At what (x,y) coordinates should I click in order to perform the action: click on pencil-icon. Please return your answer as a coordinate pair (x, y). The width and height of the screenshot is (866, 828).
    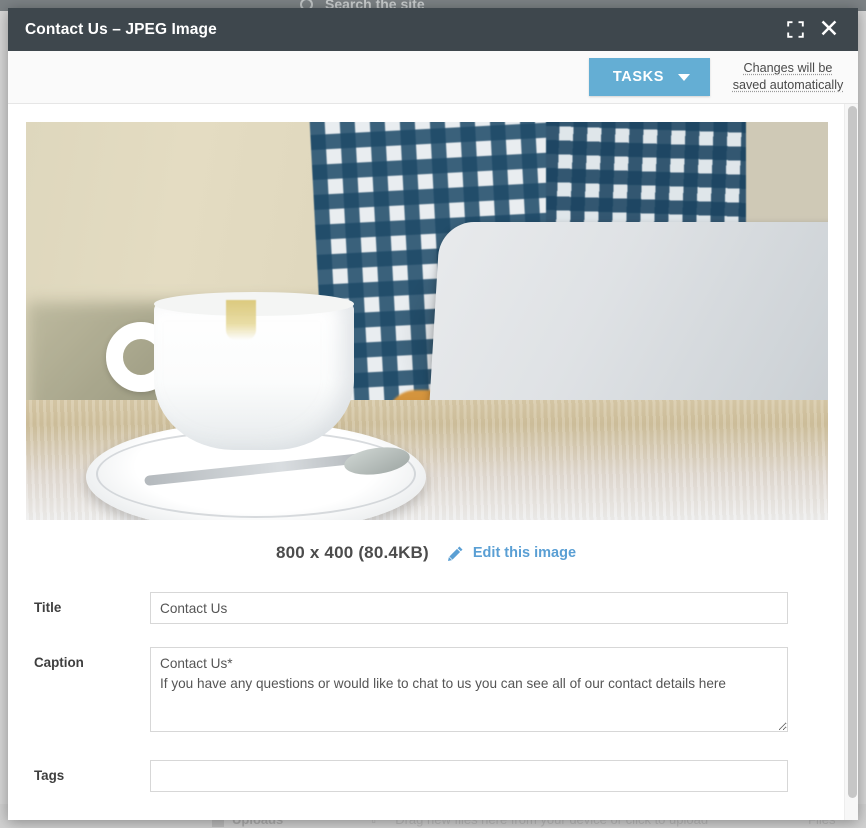
    Looking at the image, I should click on (455, 553).